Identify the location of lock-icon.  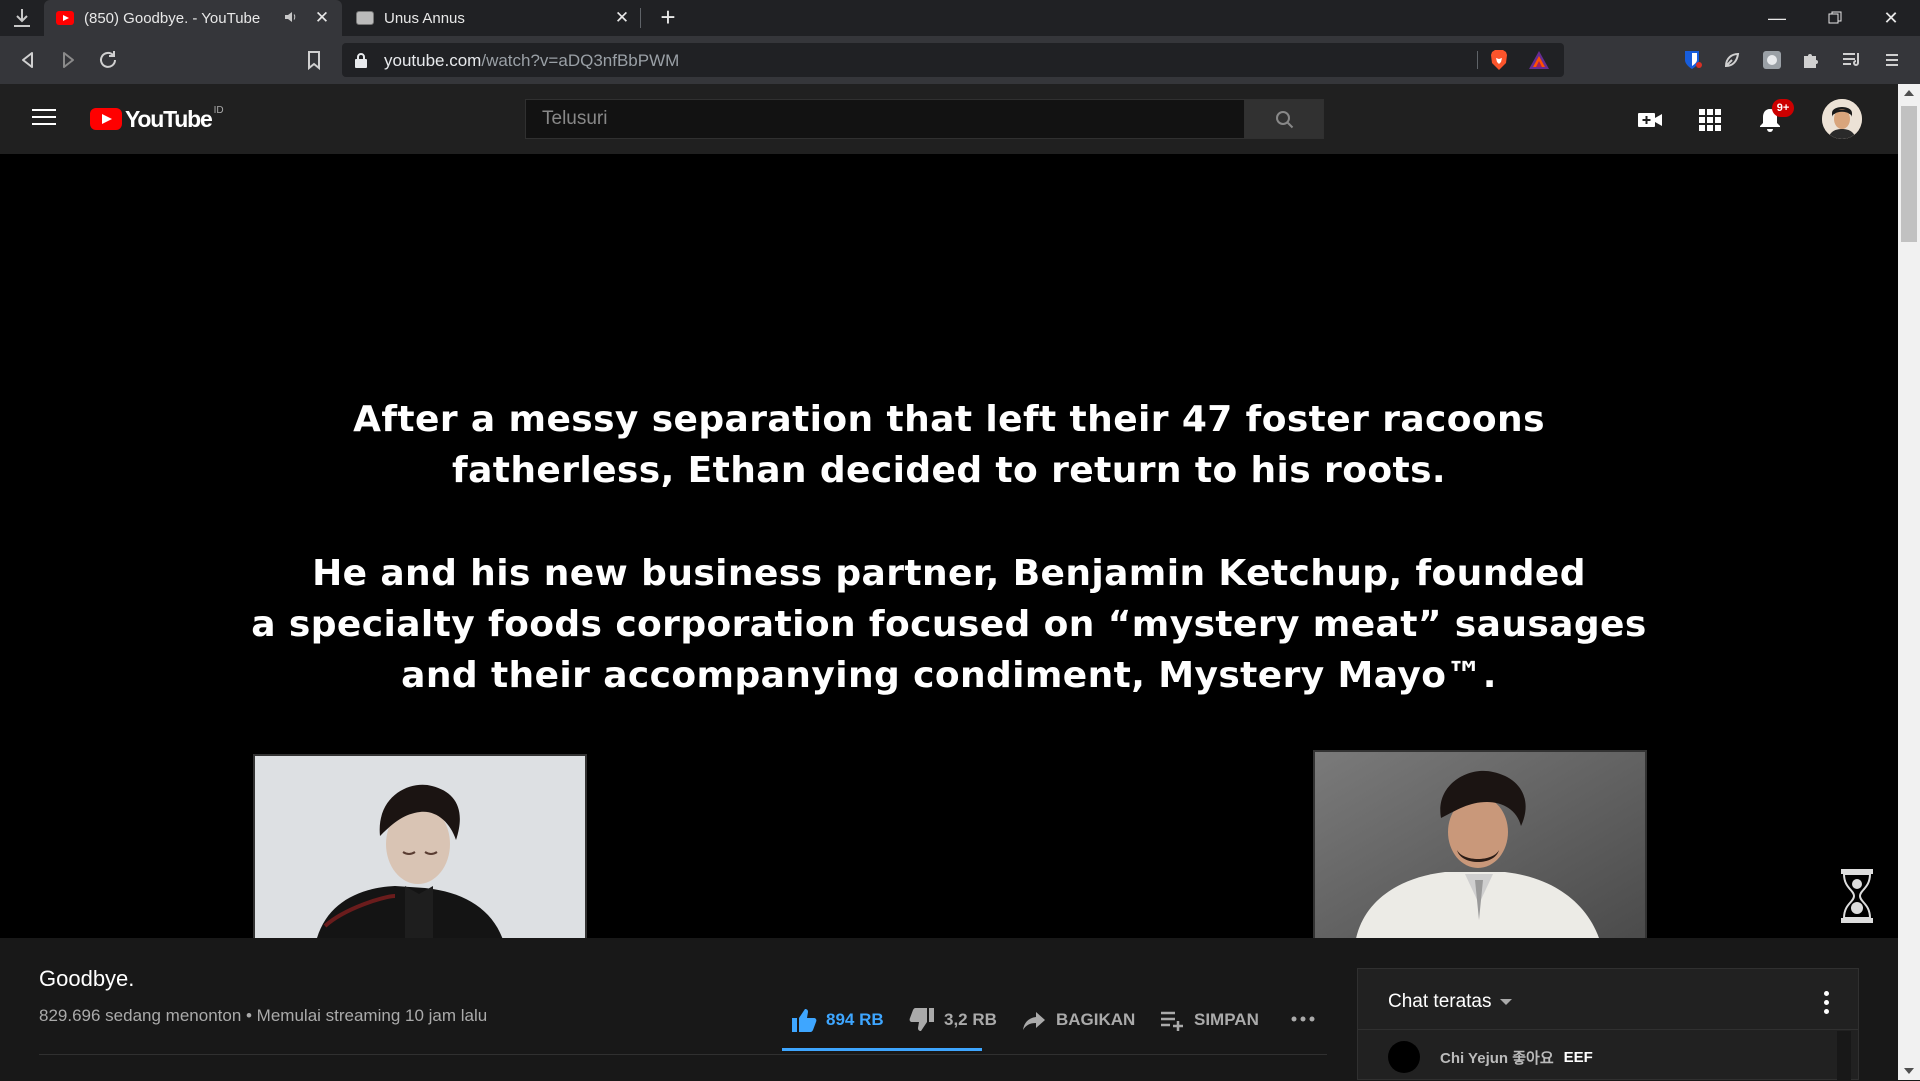
(361, 60).